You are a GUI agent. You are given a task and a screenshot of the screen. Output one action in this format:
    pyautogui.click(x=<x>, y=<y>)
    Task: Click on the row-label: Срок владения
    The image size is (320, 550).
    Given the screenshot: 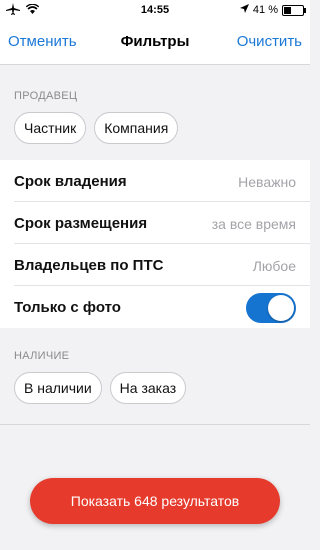 What is the action you would take?
    pyautogui.click(x=70, y=181)
    